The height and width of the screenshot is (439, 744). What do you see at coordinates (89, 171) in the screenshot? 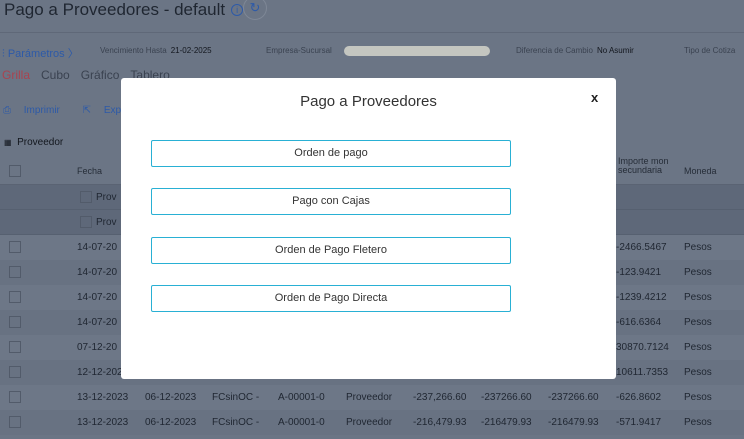
I see `header-fecha: Fecha` at bounding box center [89, 171].